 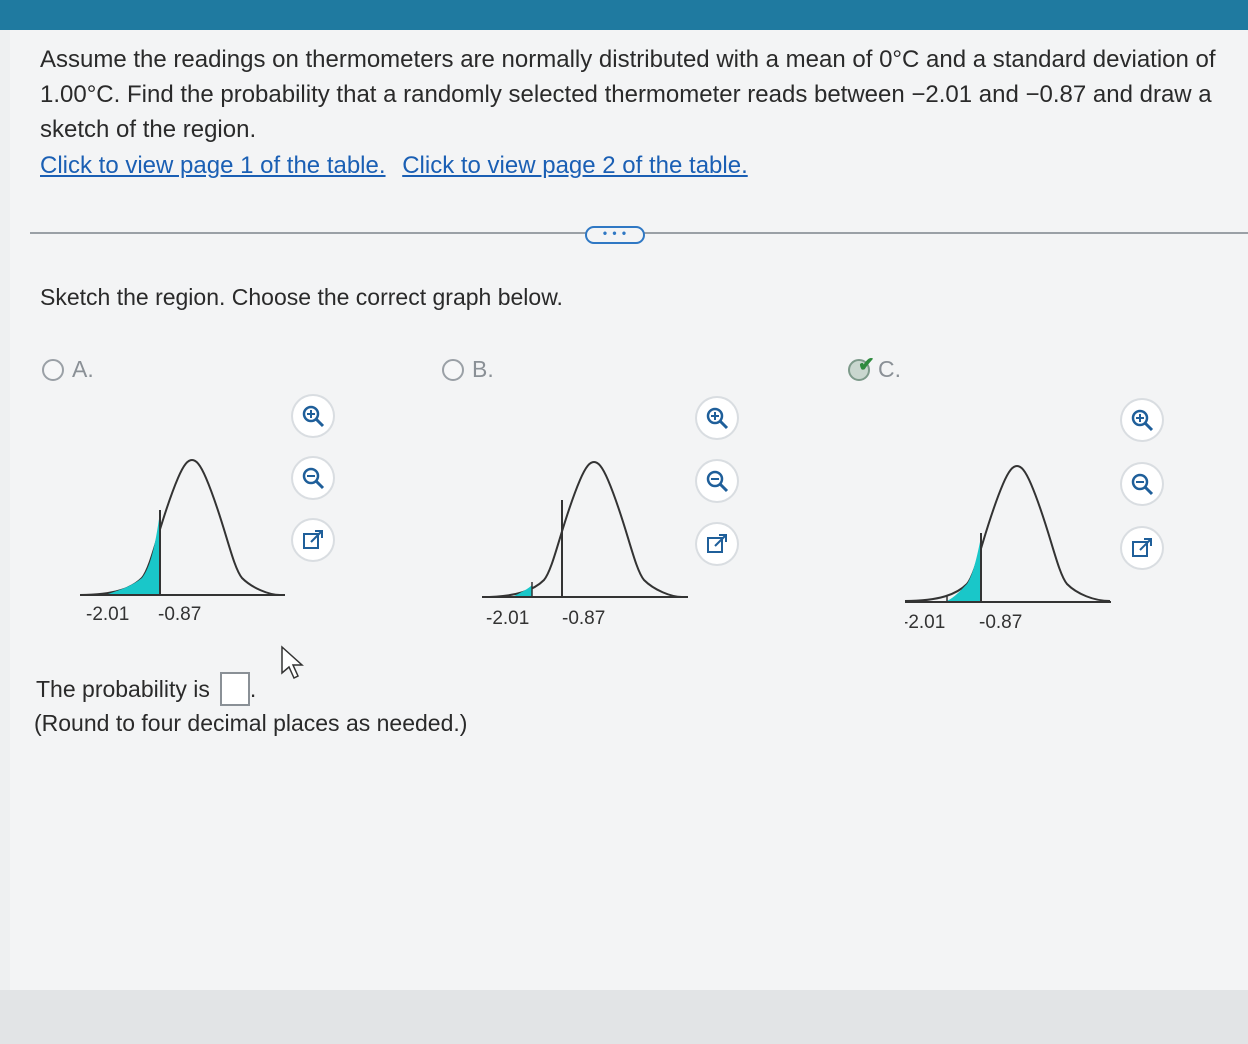 I want to click on graph-a: -2.01 -0.87, so click(x=182, y=541).